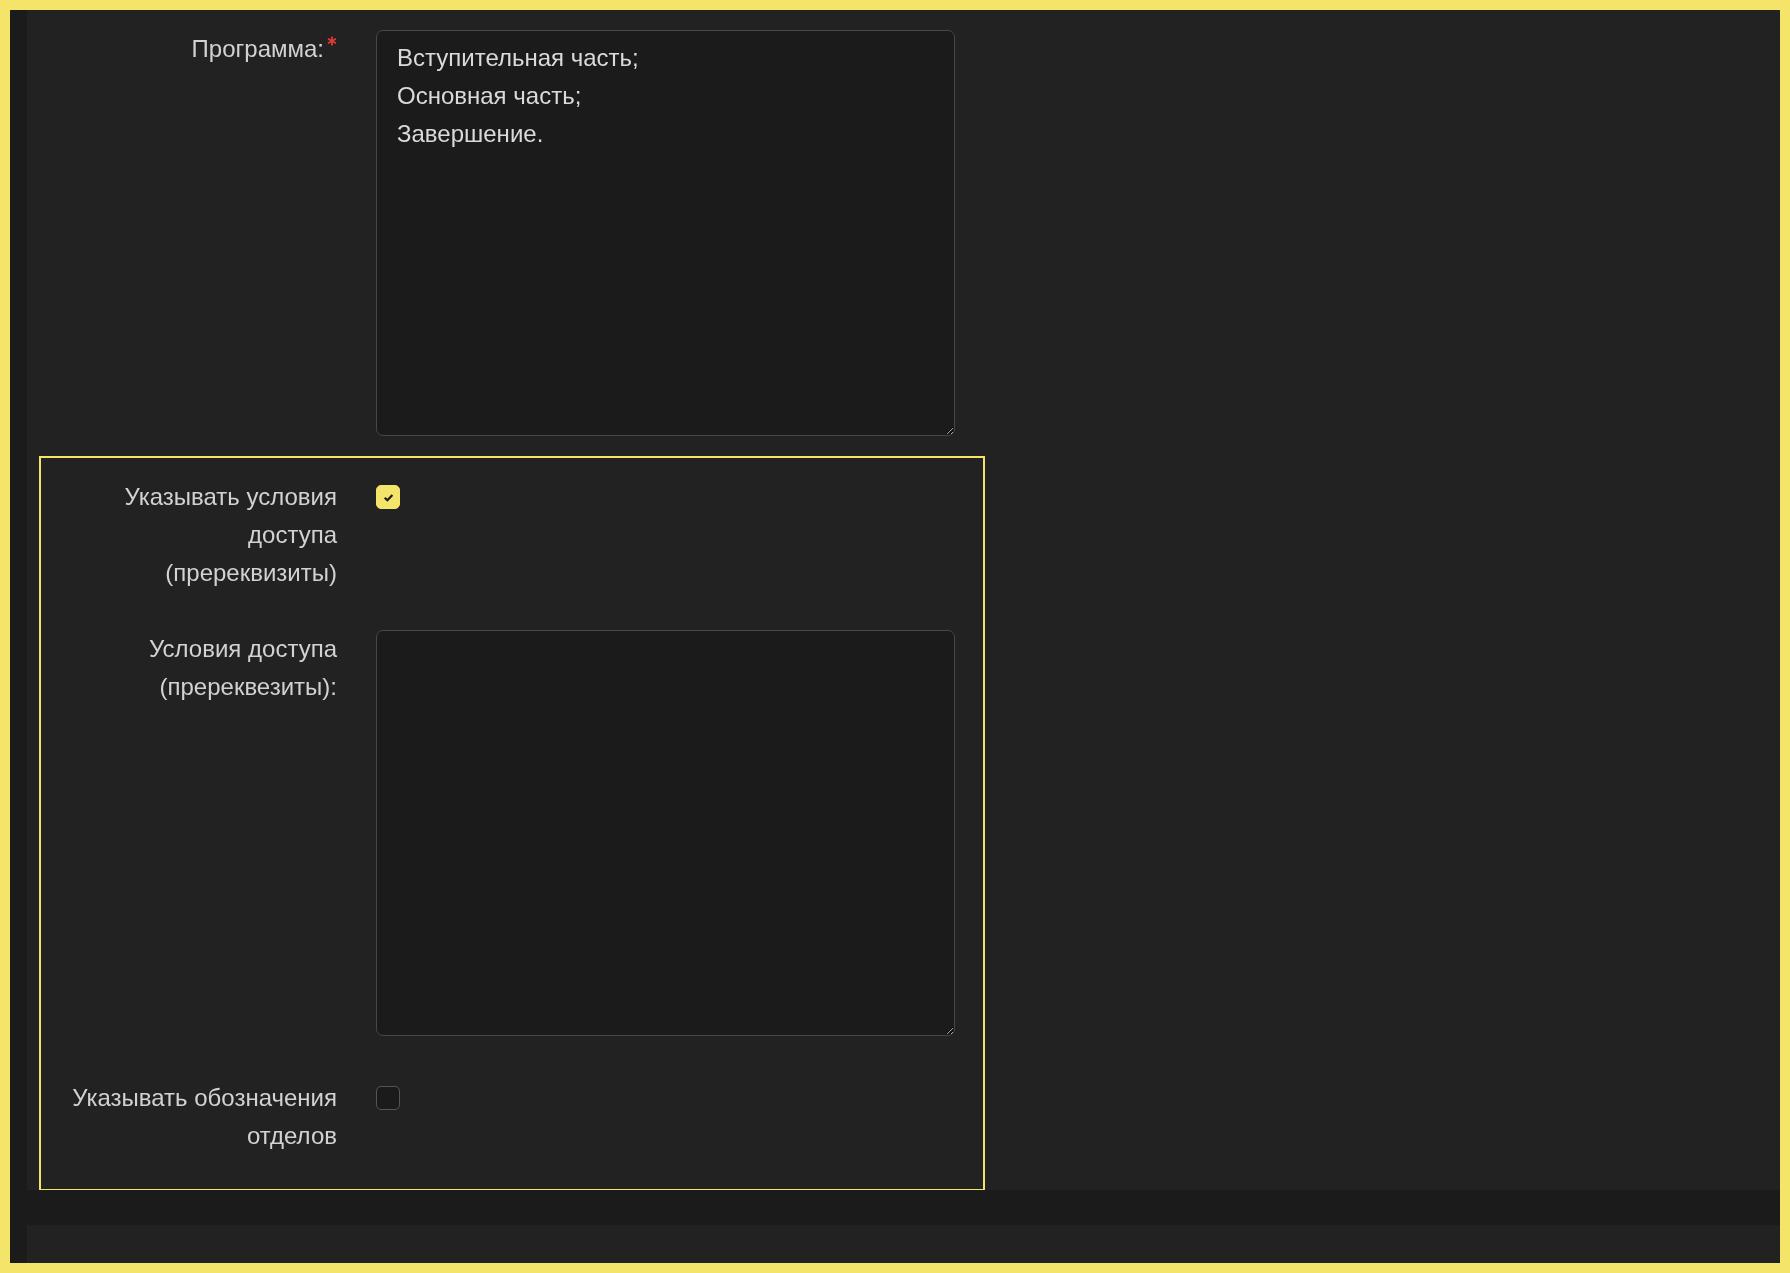 This screenshot has height=1273, width=1790. Describe the element at coordinates (665, 233) in the screenshot. I see `text-area: Вступительная часть; Основная часть; Завершение.` at that location.